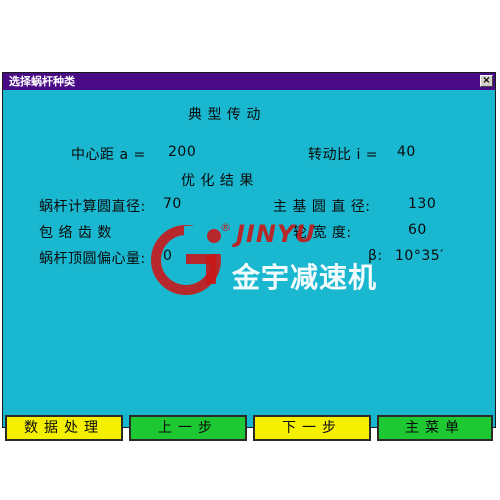  I want to click on center-distance-value: 200, so click(182, 152).